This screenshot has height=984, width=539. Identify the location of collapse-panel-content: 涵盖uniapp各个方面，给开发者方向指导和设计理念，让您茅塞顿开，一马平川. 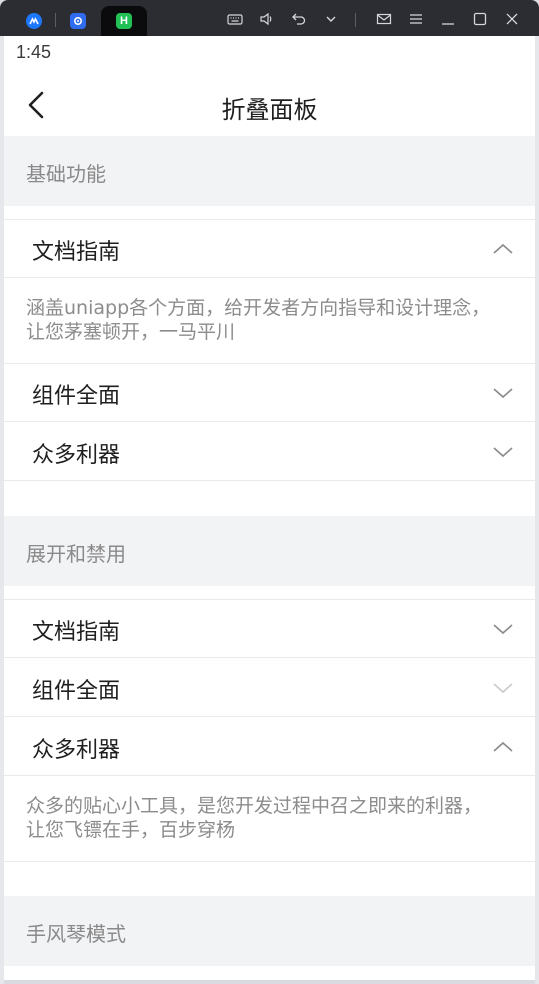
(269, 321).